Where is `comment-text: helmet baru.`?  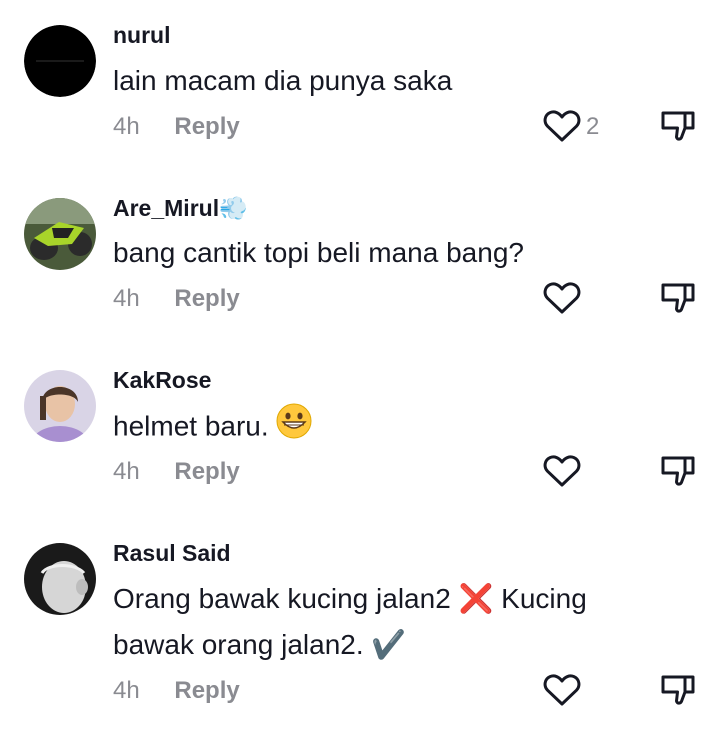 comment-text: helmet baru. is located at coordinates (393, 428).